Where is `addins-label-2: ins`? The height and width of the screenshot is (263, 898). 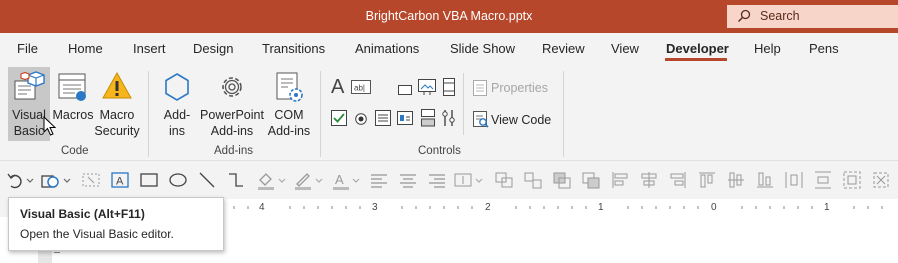 addins-label-2: ins is located at coordinates (177, 131).